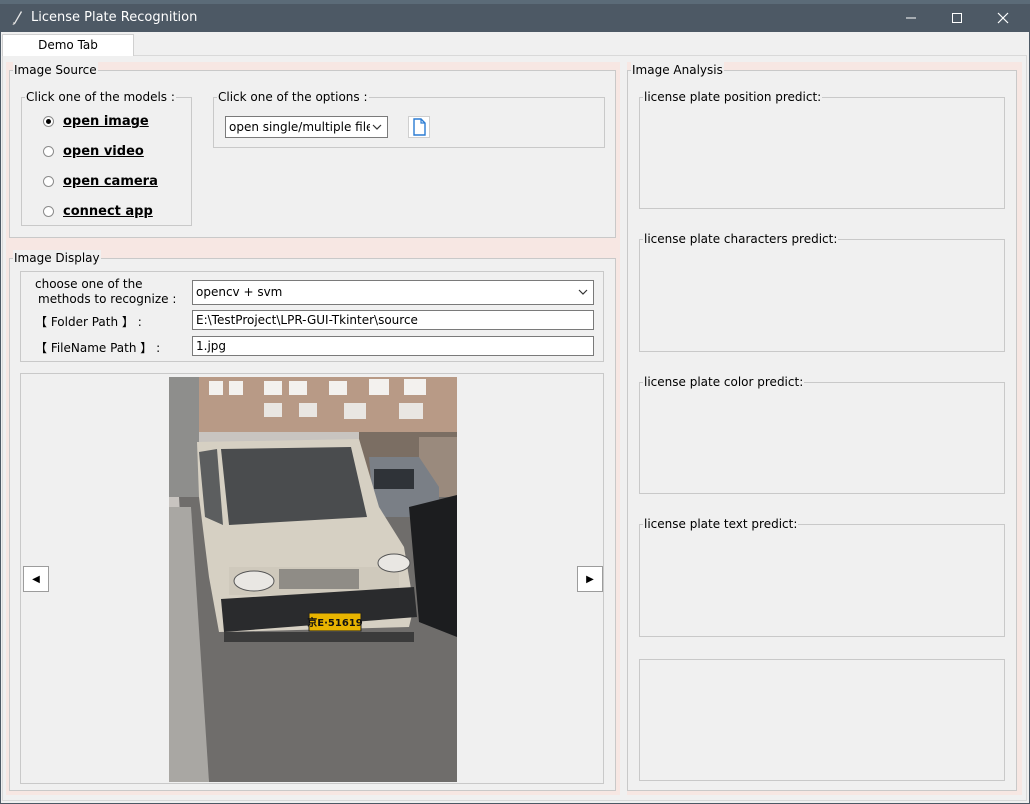  I want to click on radio-label: open image, so click(106, 121).